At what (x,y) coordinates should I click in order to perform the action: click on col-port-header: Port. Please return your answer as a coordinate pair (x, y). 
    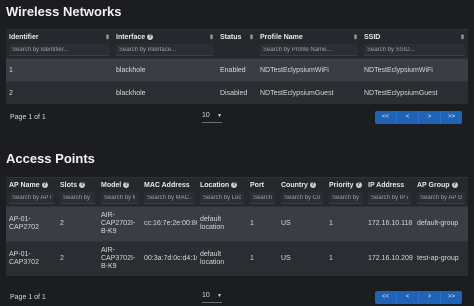
    Looking at the image, I should click on (262, 185).